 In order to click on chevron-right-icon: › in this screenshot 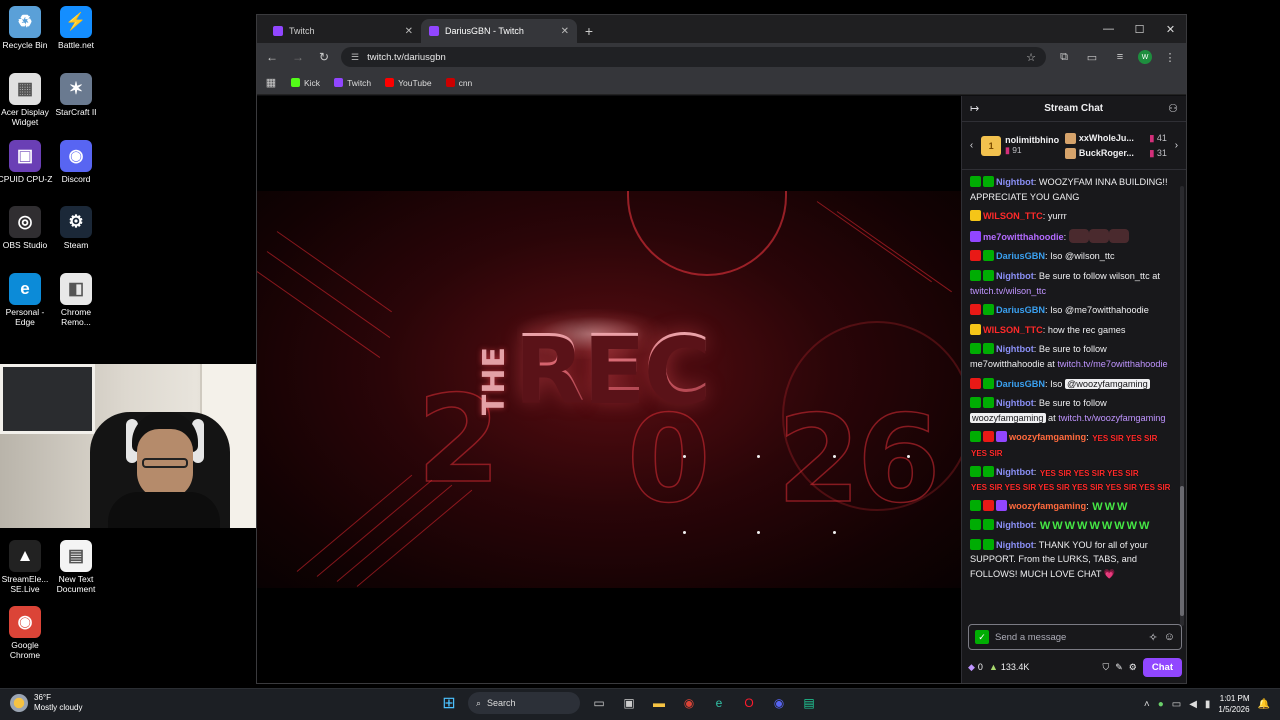, I will do `click(1176, 145)`.